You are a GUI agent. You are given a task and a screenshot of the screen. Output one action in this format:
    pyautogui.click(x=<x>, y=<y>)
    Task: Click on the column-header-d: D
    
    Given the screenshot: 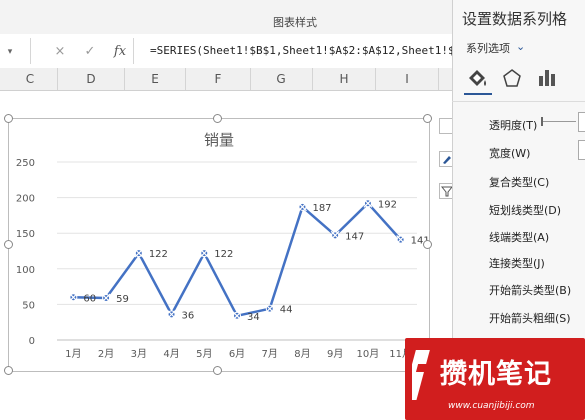 What is the action you would take?
    pyautogui.click(x=91, y=80)
    